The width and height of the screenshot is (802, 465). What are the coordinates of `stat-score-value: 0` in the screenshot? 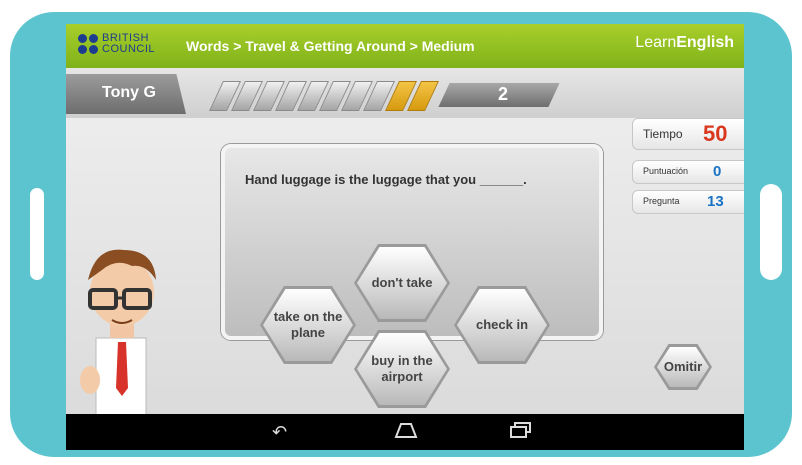 It's located at (717, 171).